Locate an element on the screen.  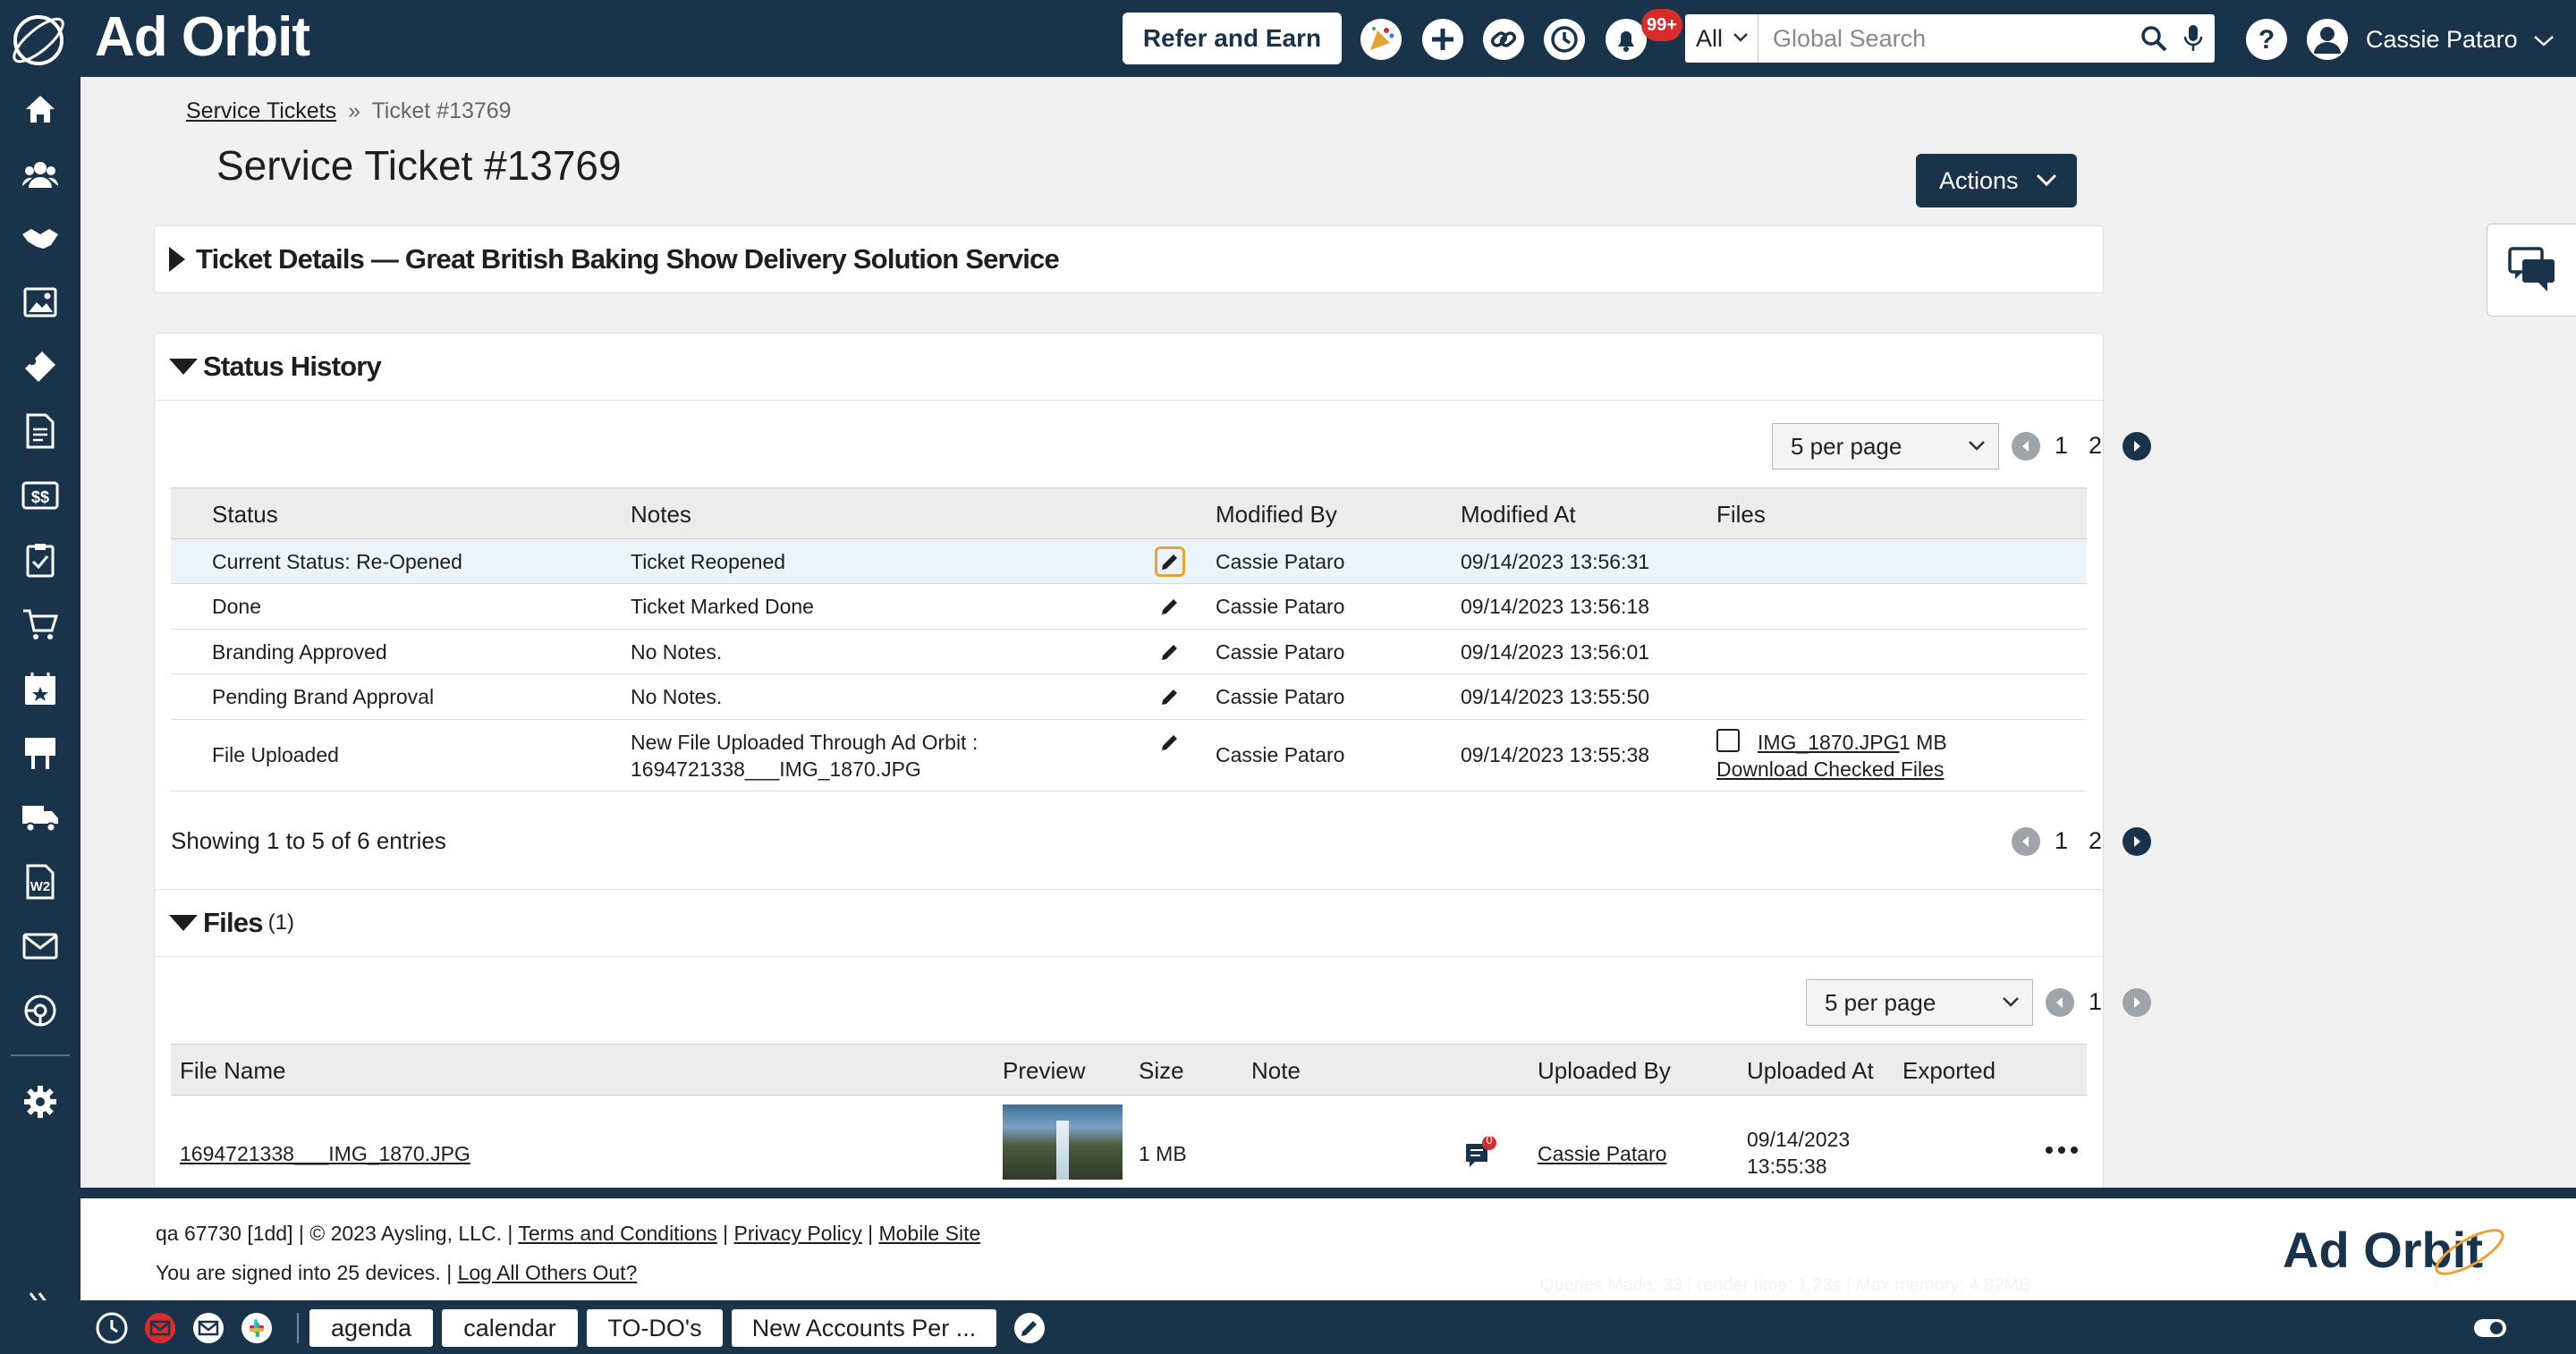
search-icon is located at coordinates (2154, 38).